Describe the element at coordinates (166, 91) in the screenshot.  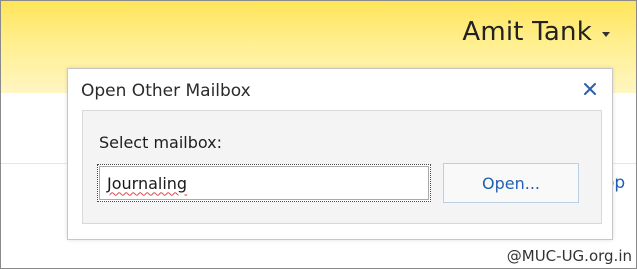
I see `dialog-title: Open Other Mailbox` at that location.